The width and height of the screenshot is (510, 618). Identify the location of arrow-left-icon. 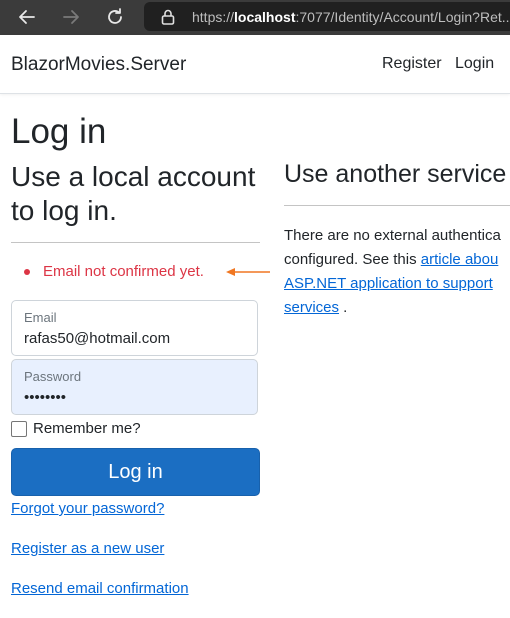
(27, 17).